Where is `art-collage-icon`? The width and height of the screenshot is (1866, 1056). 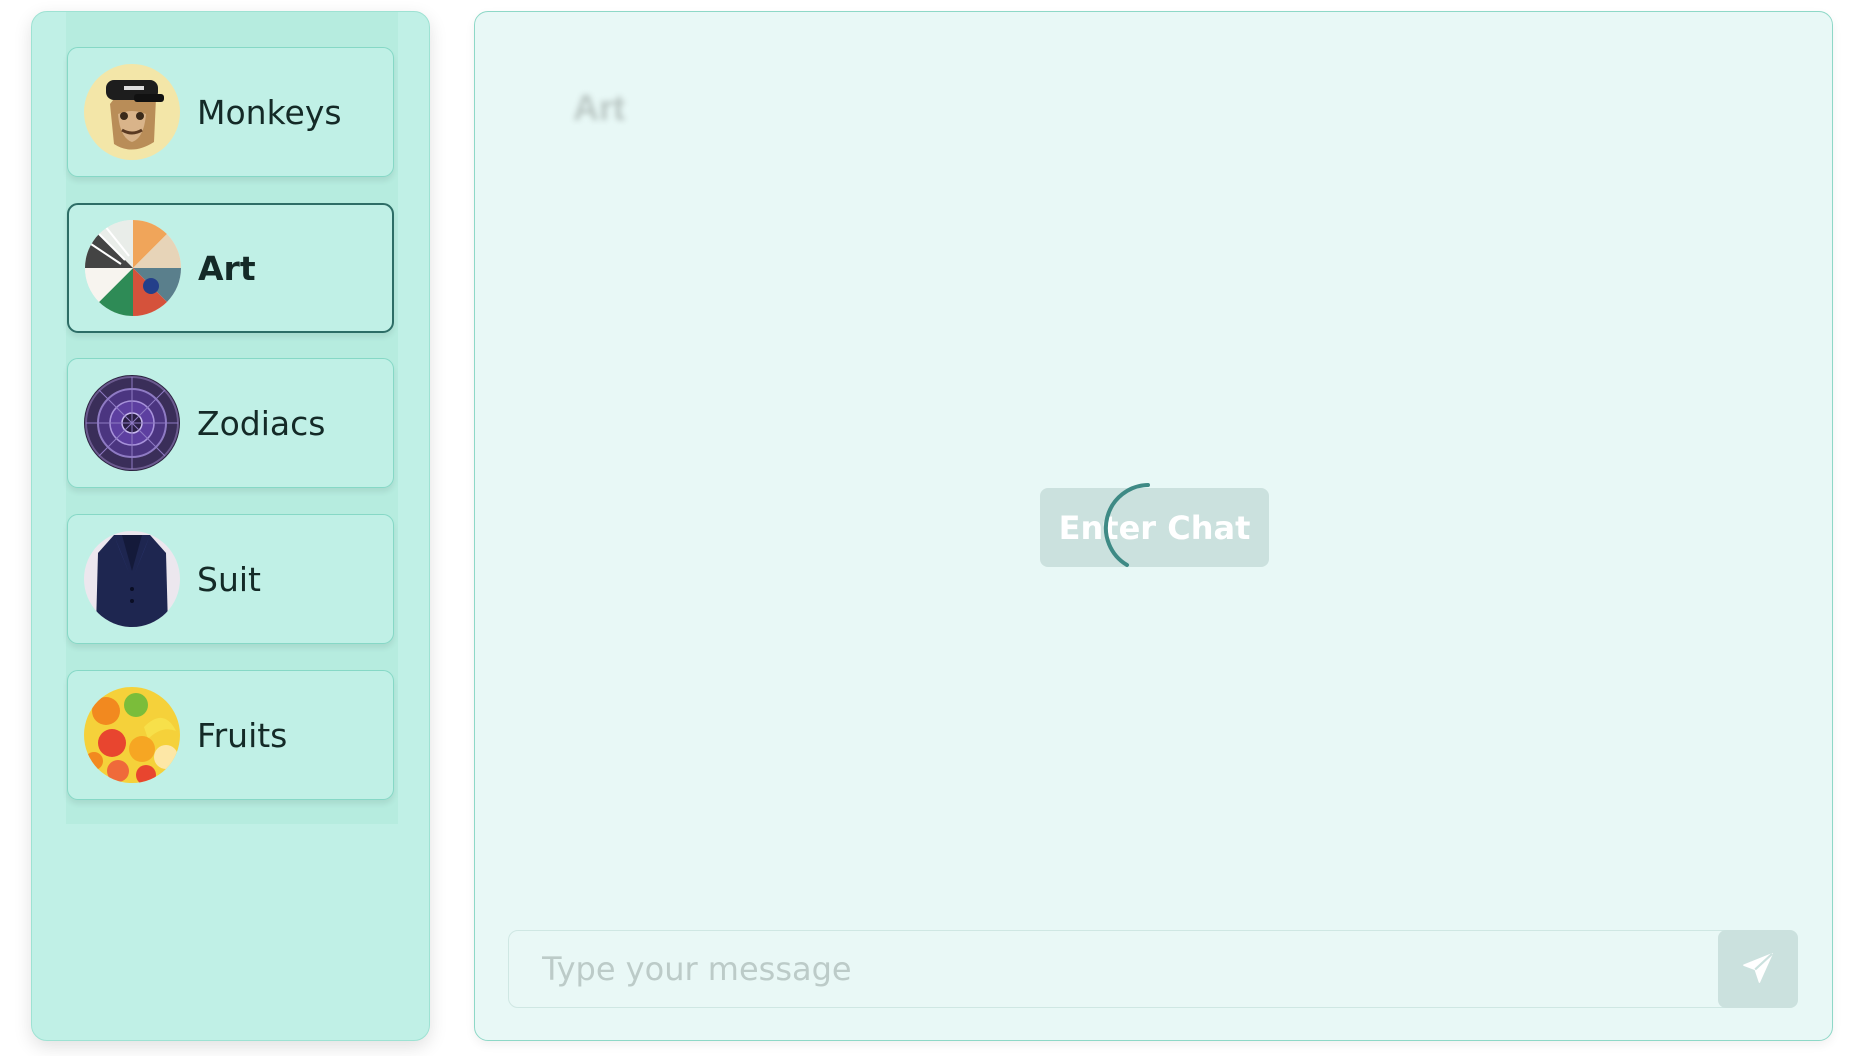 art-collage-icon is located at coordinates (133, 268).